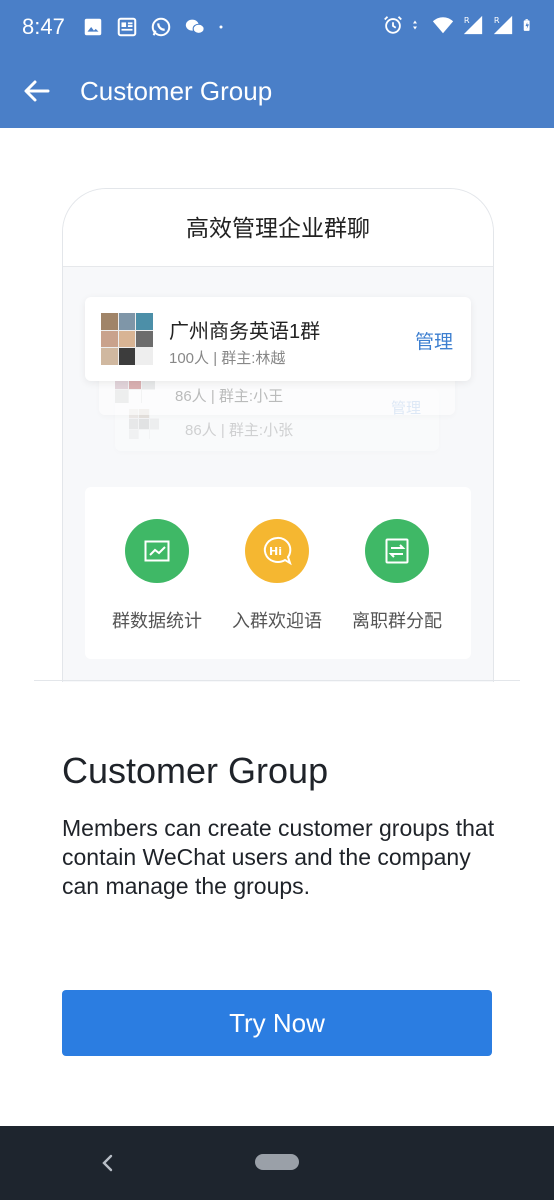 This screenshot has height=1200, width=554. I want to click on section-title: Customer Group, so click(195, 770).